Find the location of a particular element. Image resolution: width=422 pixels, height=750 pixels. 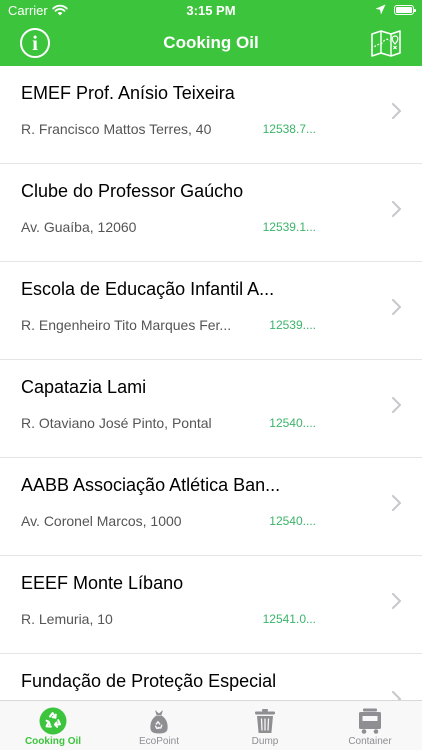

tab-label: Cooking Oil is located at coordinates (53, 741).